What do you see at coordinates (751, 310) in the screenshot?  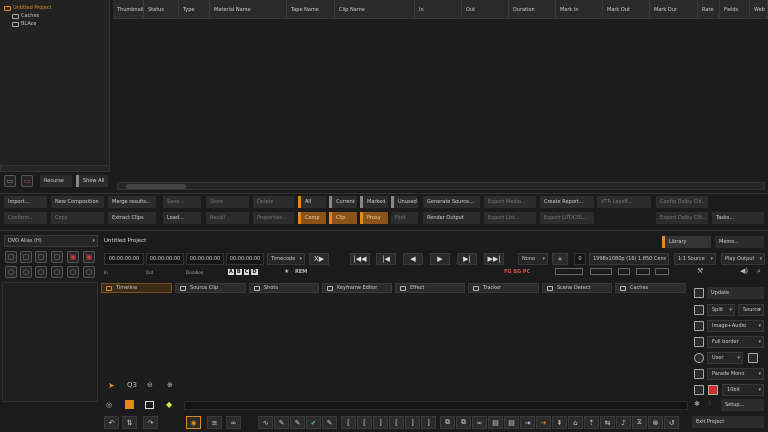 I see `source-select: Source` at bounding box center [751, 310].